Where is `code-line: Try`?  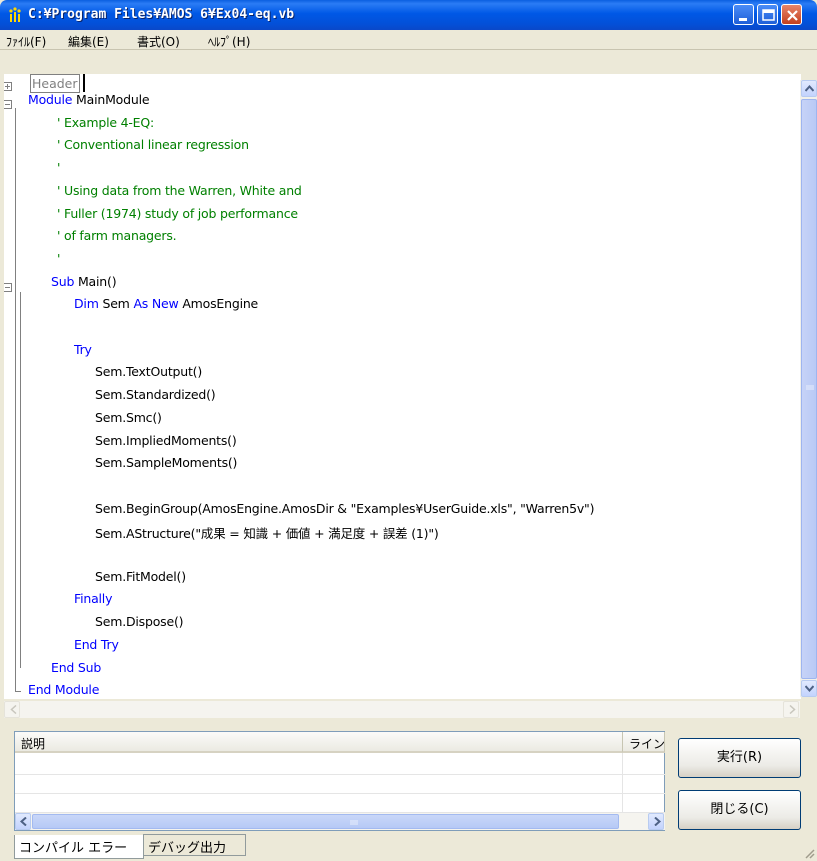
code-line: Try is located at coordinates (83, 353).